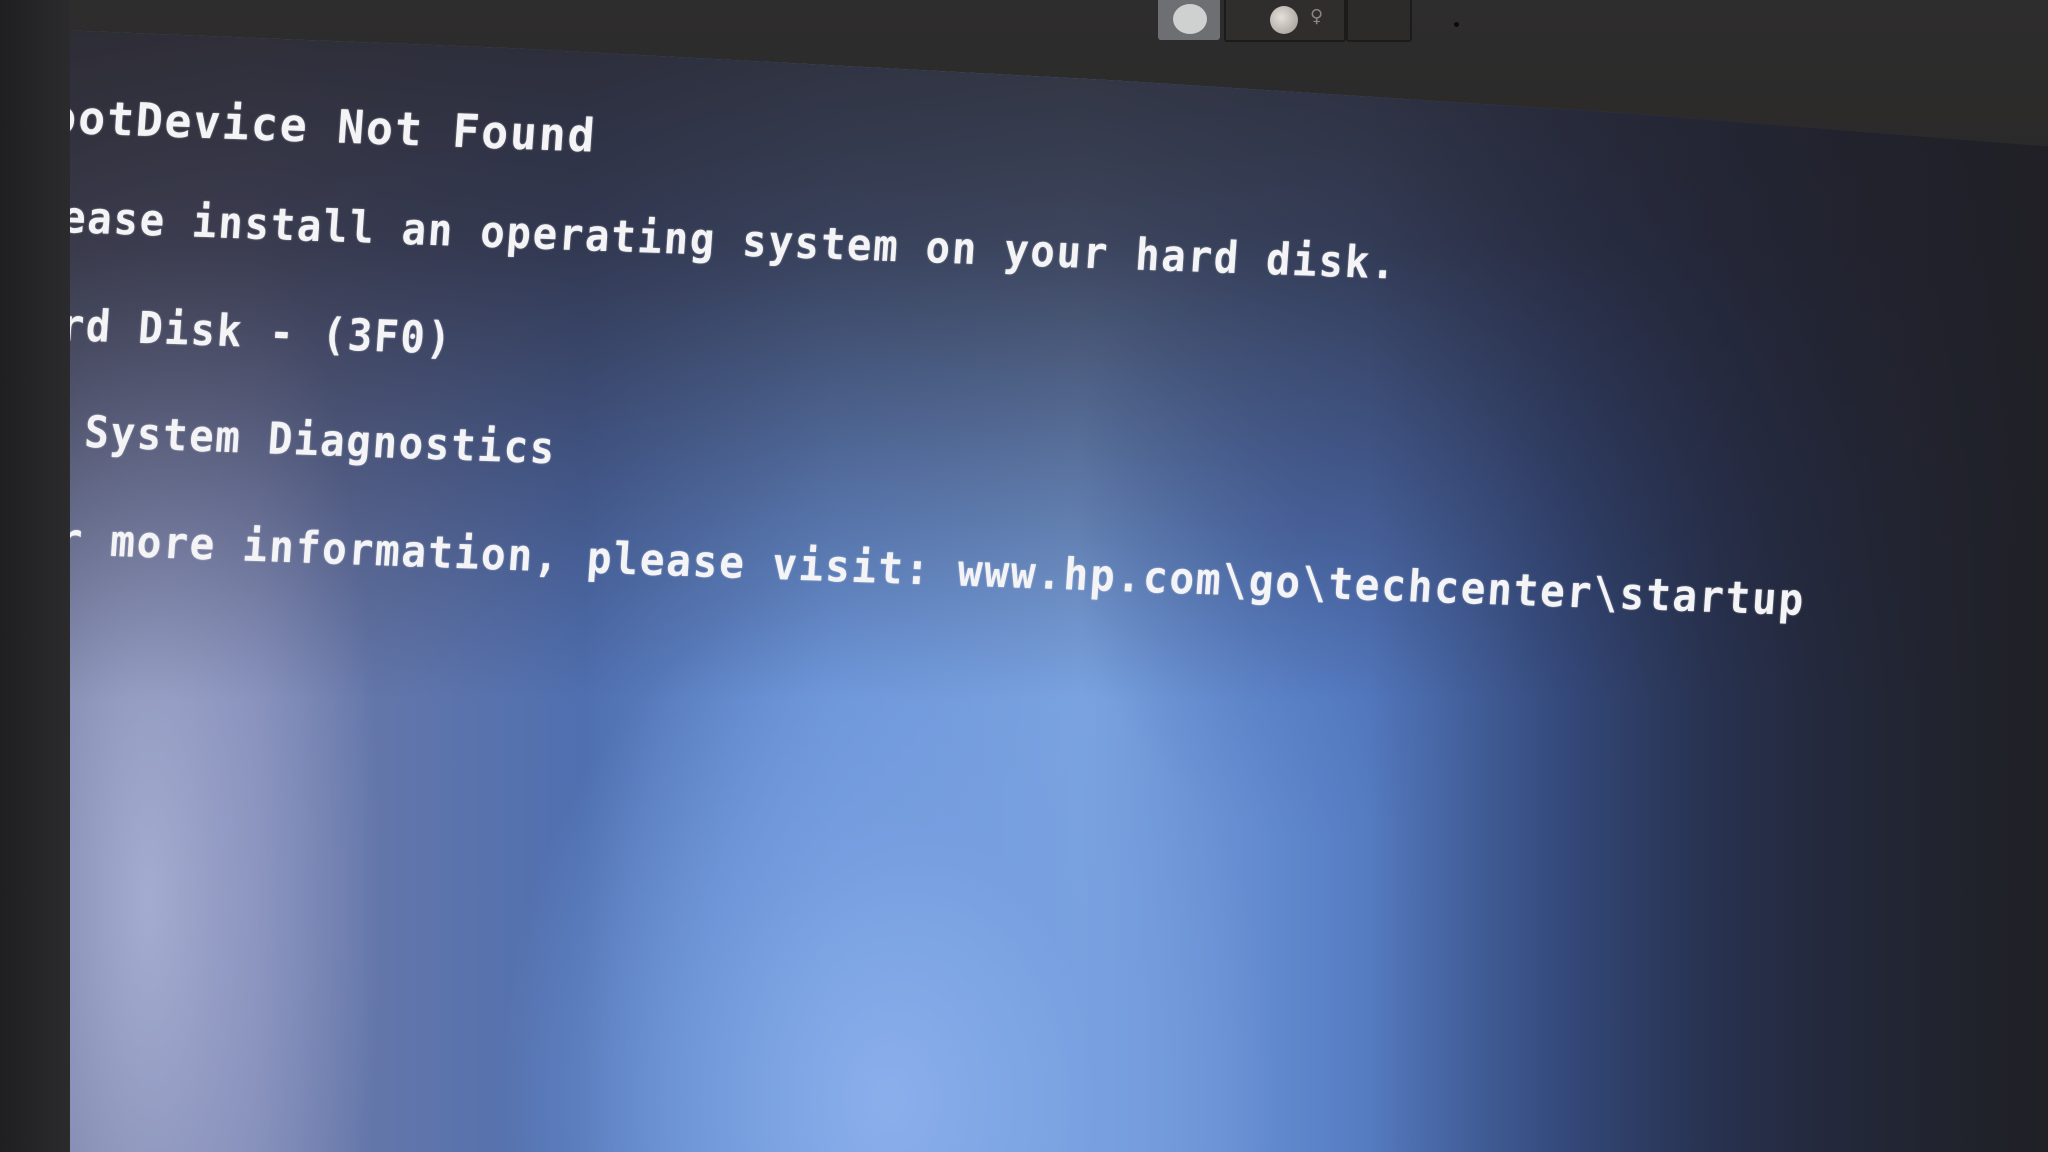 This screenshot has height=1152, width=2048. Describe the element at coordinates (1456, 24) in the screenshot. I see `camera-icon` at that location.